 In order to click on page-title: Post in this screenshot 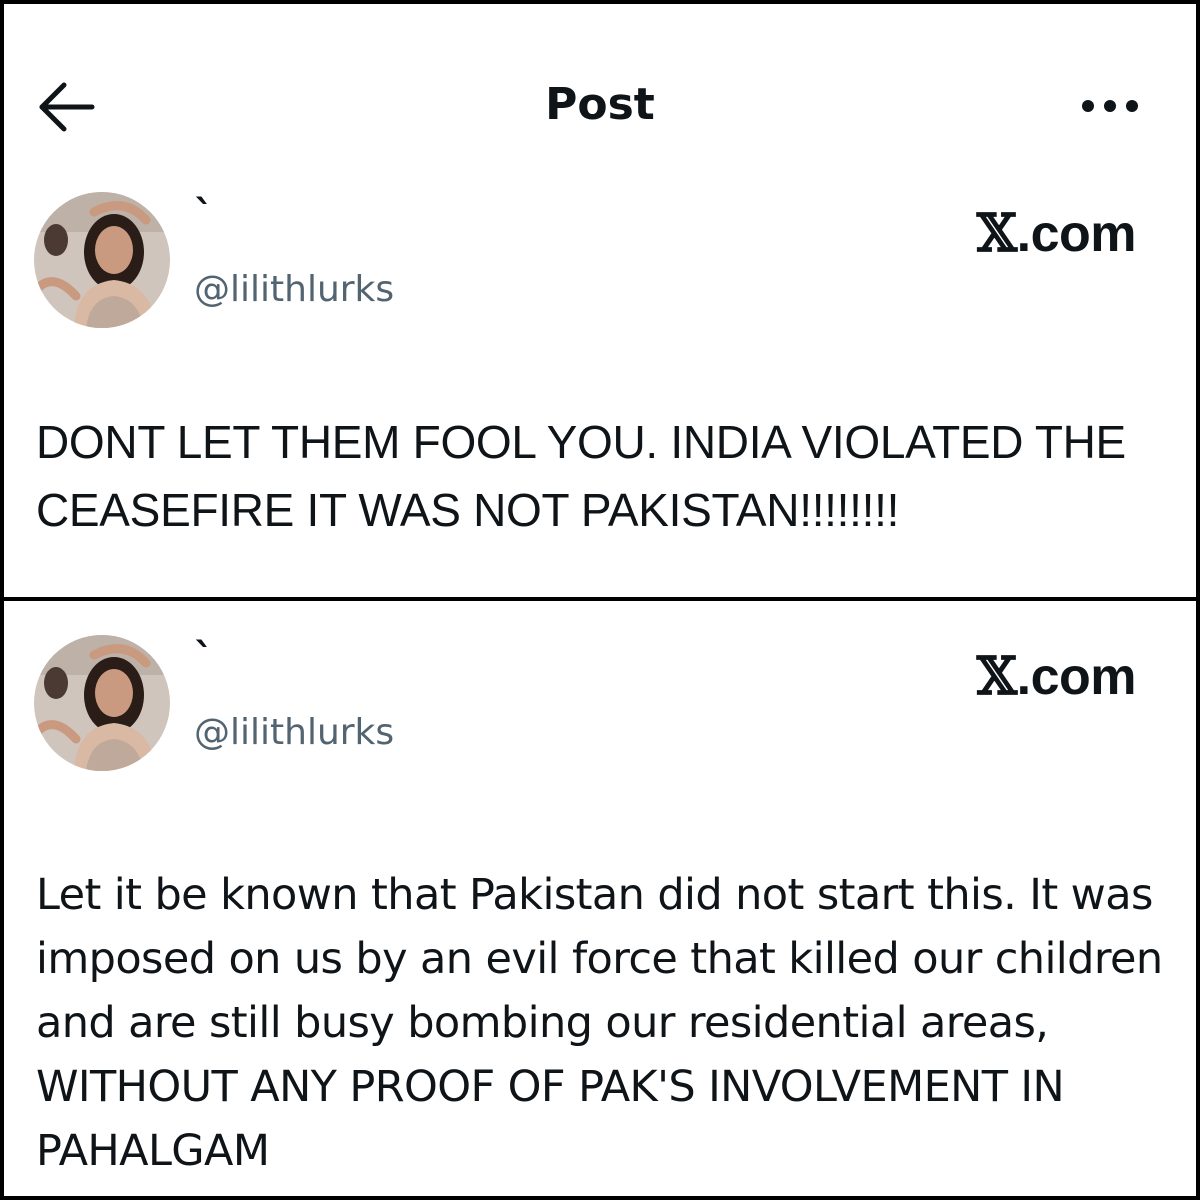, I will do `click(600, 104)`.